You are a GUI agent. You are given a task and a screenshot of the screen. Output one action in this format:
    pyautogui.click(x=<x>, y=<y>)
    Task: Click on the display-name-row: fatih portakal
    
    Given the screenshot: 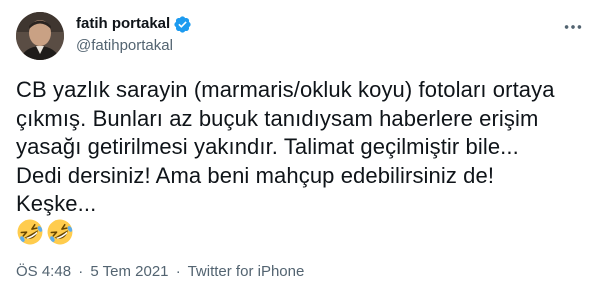 What is the action you would take?
    pyautogui.click(x=134, y=24)
    